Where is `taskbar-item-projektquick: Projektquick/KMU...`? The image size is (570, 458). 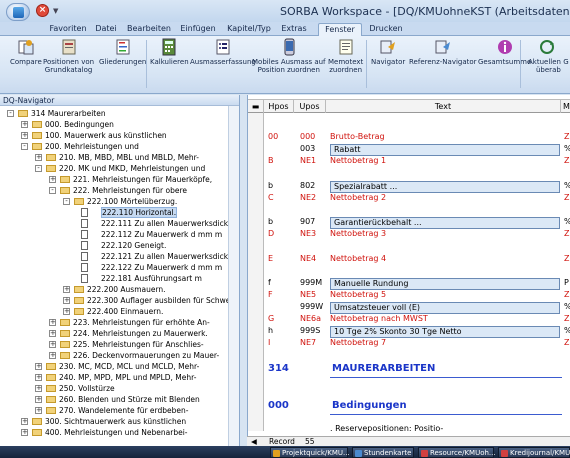 taskbar-item-projektquick: Projektquick/KMU... is located at coordinates (310, 452).